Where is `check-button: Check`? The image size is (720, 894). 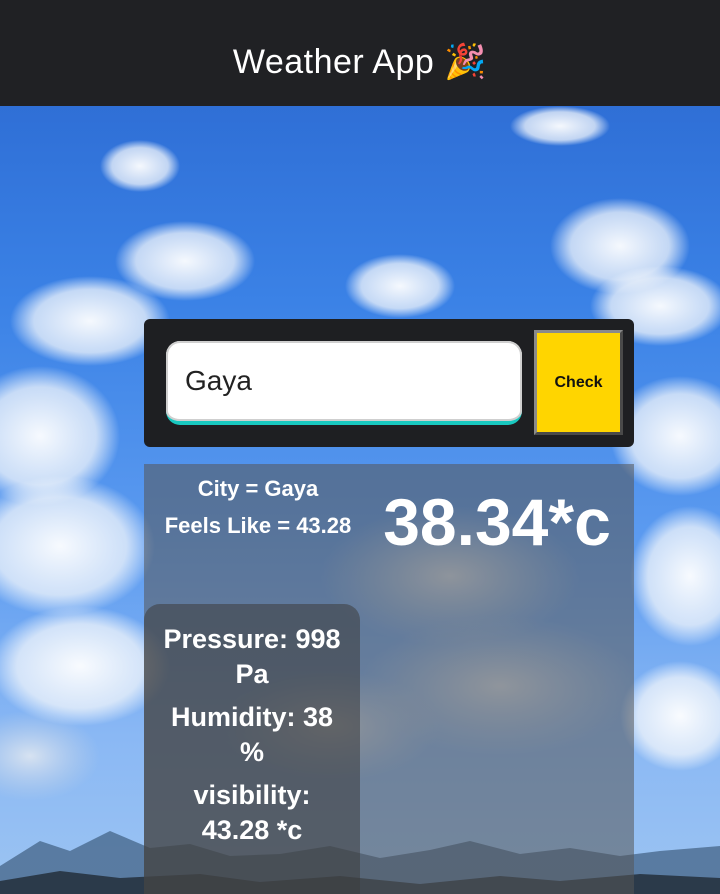
check-button: Check is located at coordinates (578, 382).